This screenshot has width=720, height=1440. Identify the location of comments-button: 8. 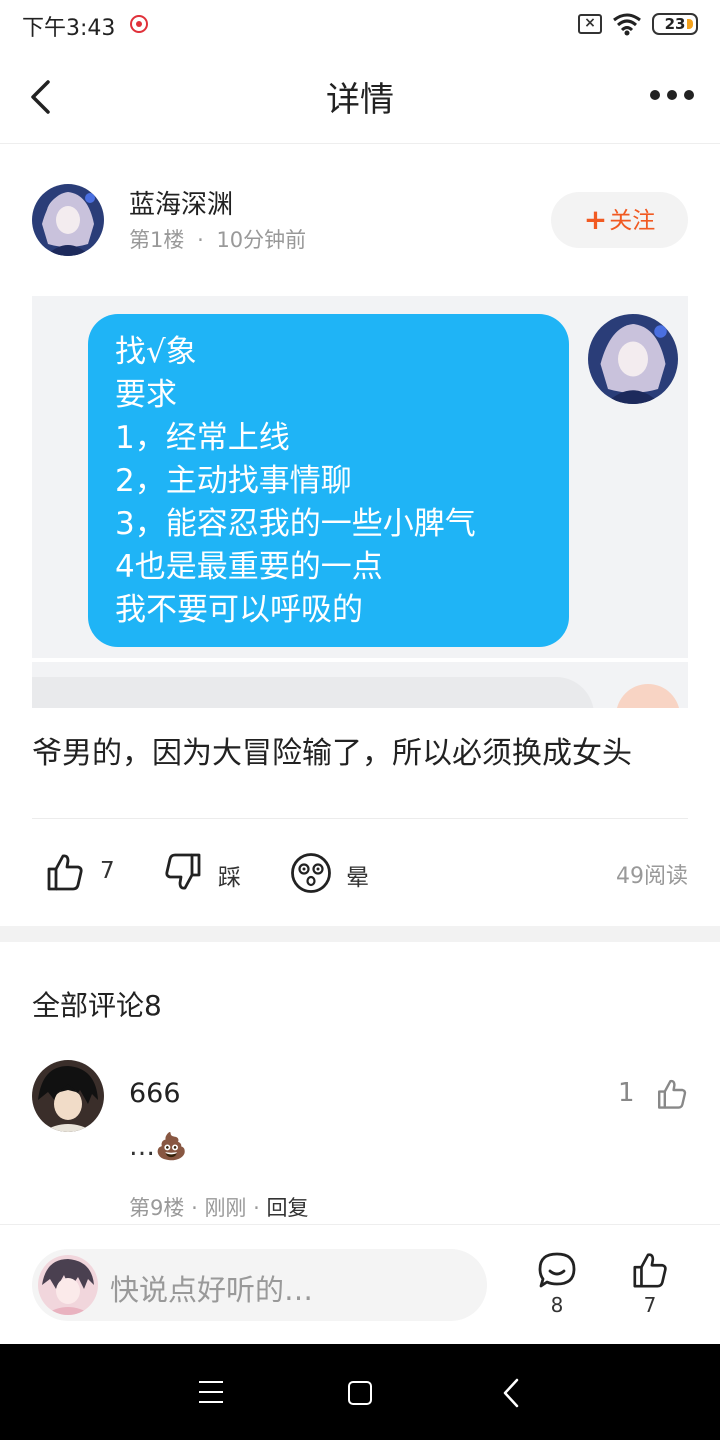
(557, 1286).